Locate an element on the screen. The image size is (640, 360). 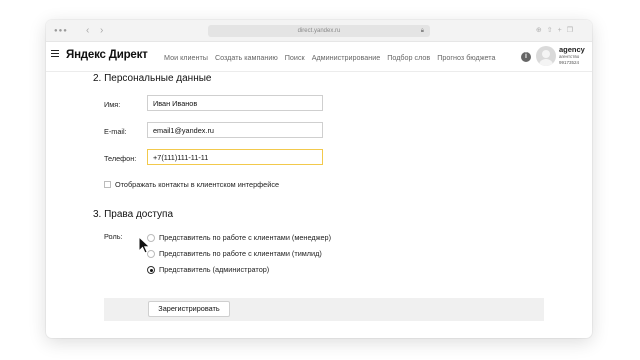
info-icon: i is located at coordinates (526, 57).